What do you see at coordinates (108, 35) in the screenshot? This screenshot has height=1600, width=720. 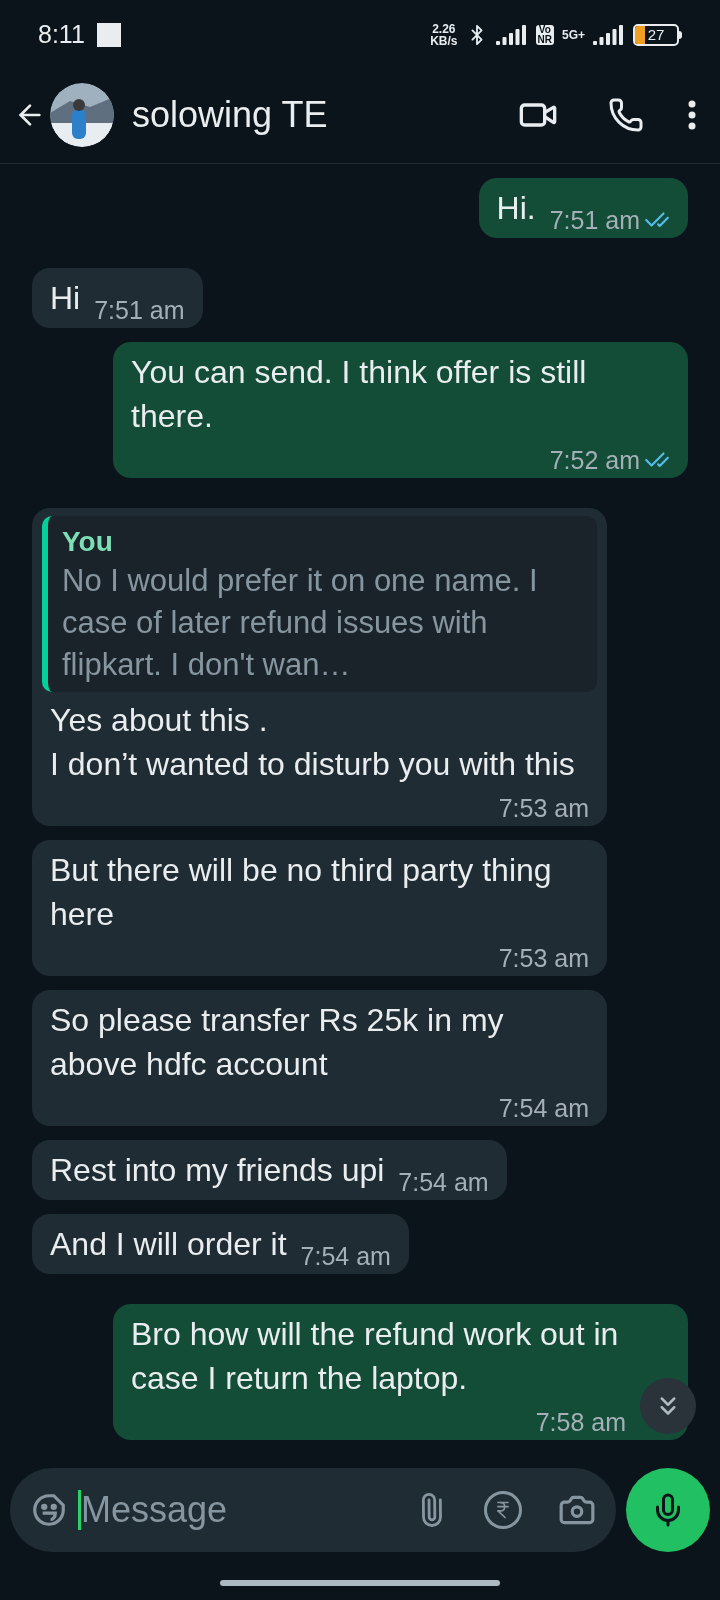 I see `notification-icon` at bounding box center [108, 35].